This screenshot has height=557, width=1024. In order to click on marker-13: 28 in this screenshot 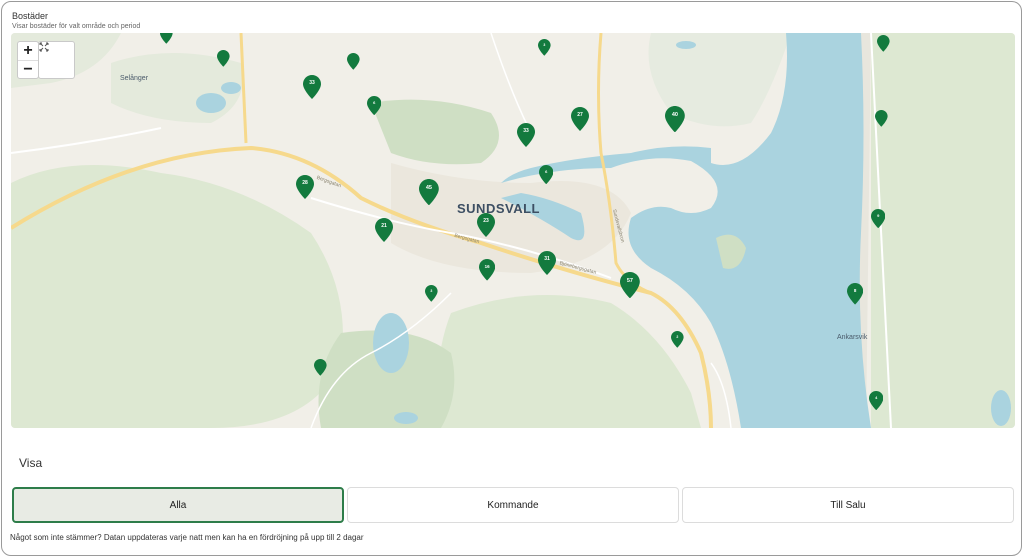, I will do `click(305, 187)`.